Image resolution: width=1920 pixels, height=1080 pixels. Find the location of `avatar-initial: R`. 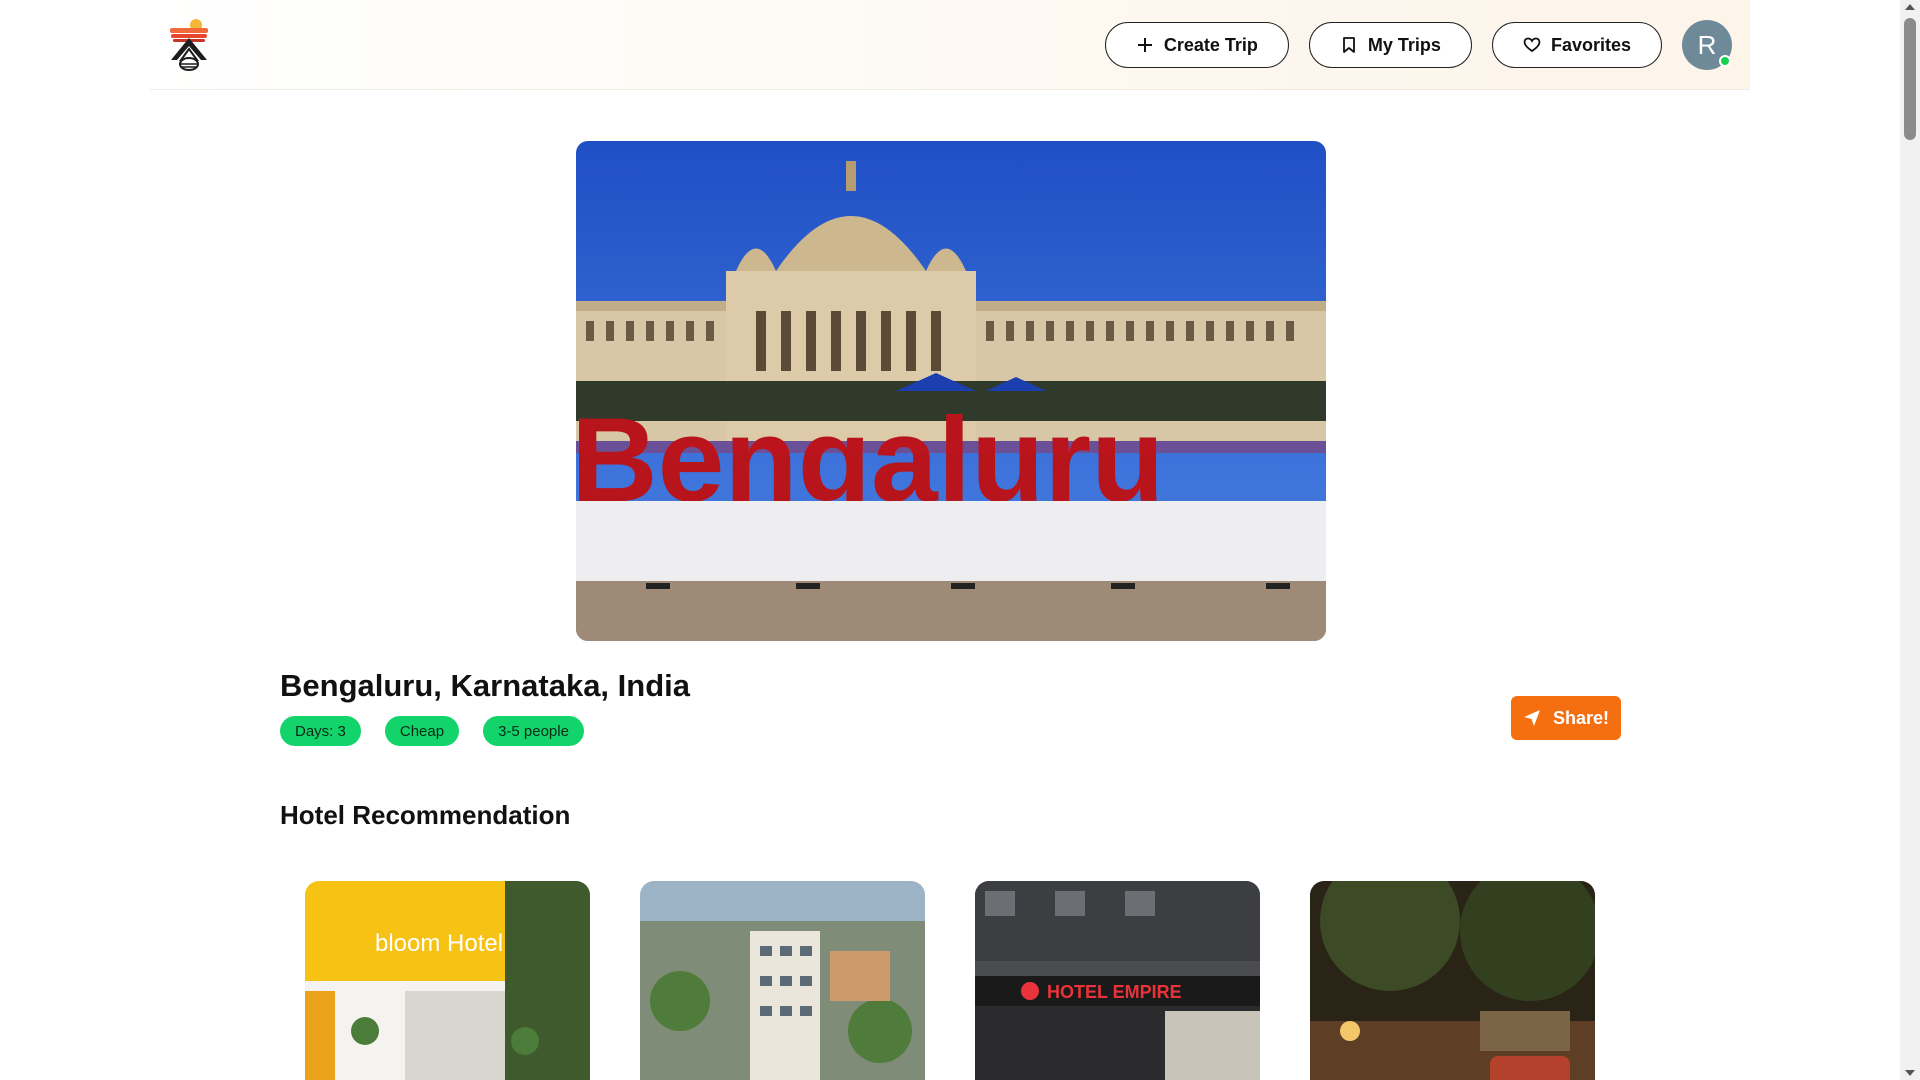

avatar-initial: R is located at coordinates (1707, 44).